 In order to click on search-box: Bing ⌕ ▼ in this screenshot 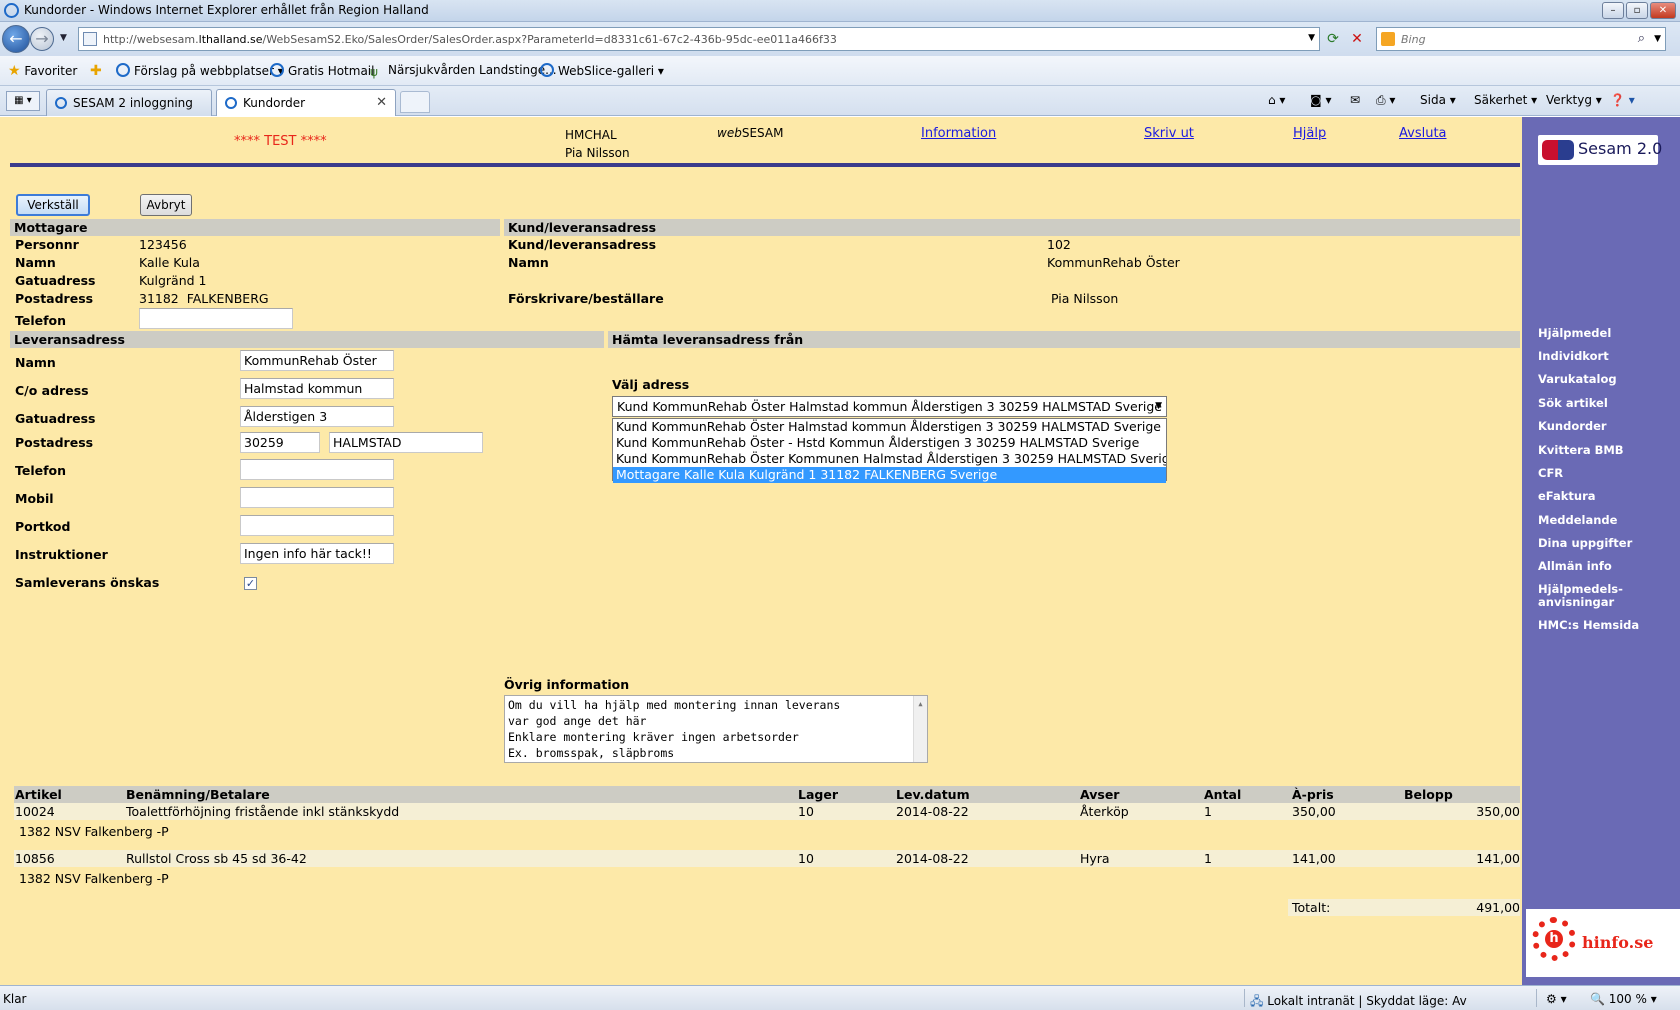, I will do `click(1521, 39)`.